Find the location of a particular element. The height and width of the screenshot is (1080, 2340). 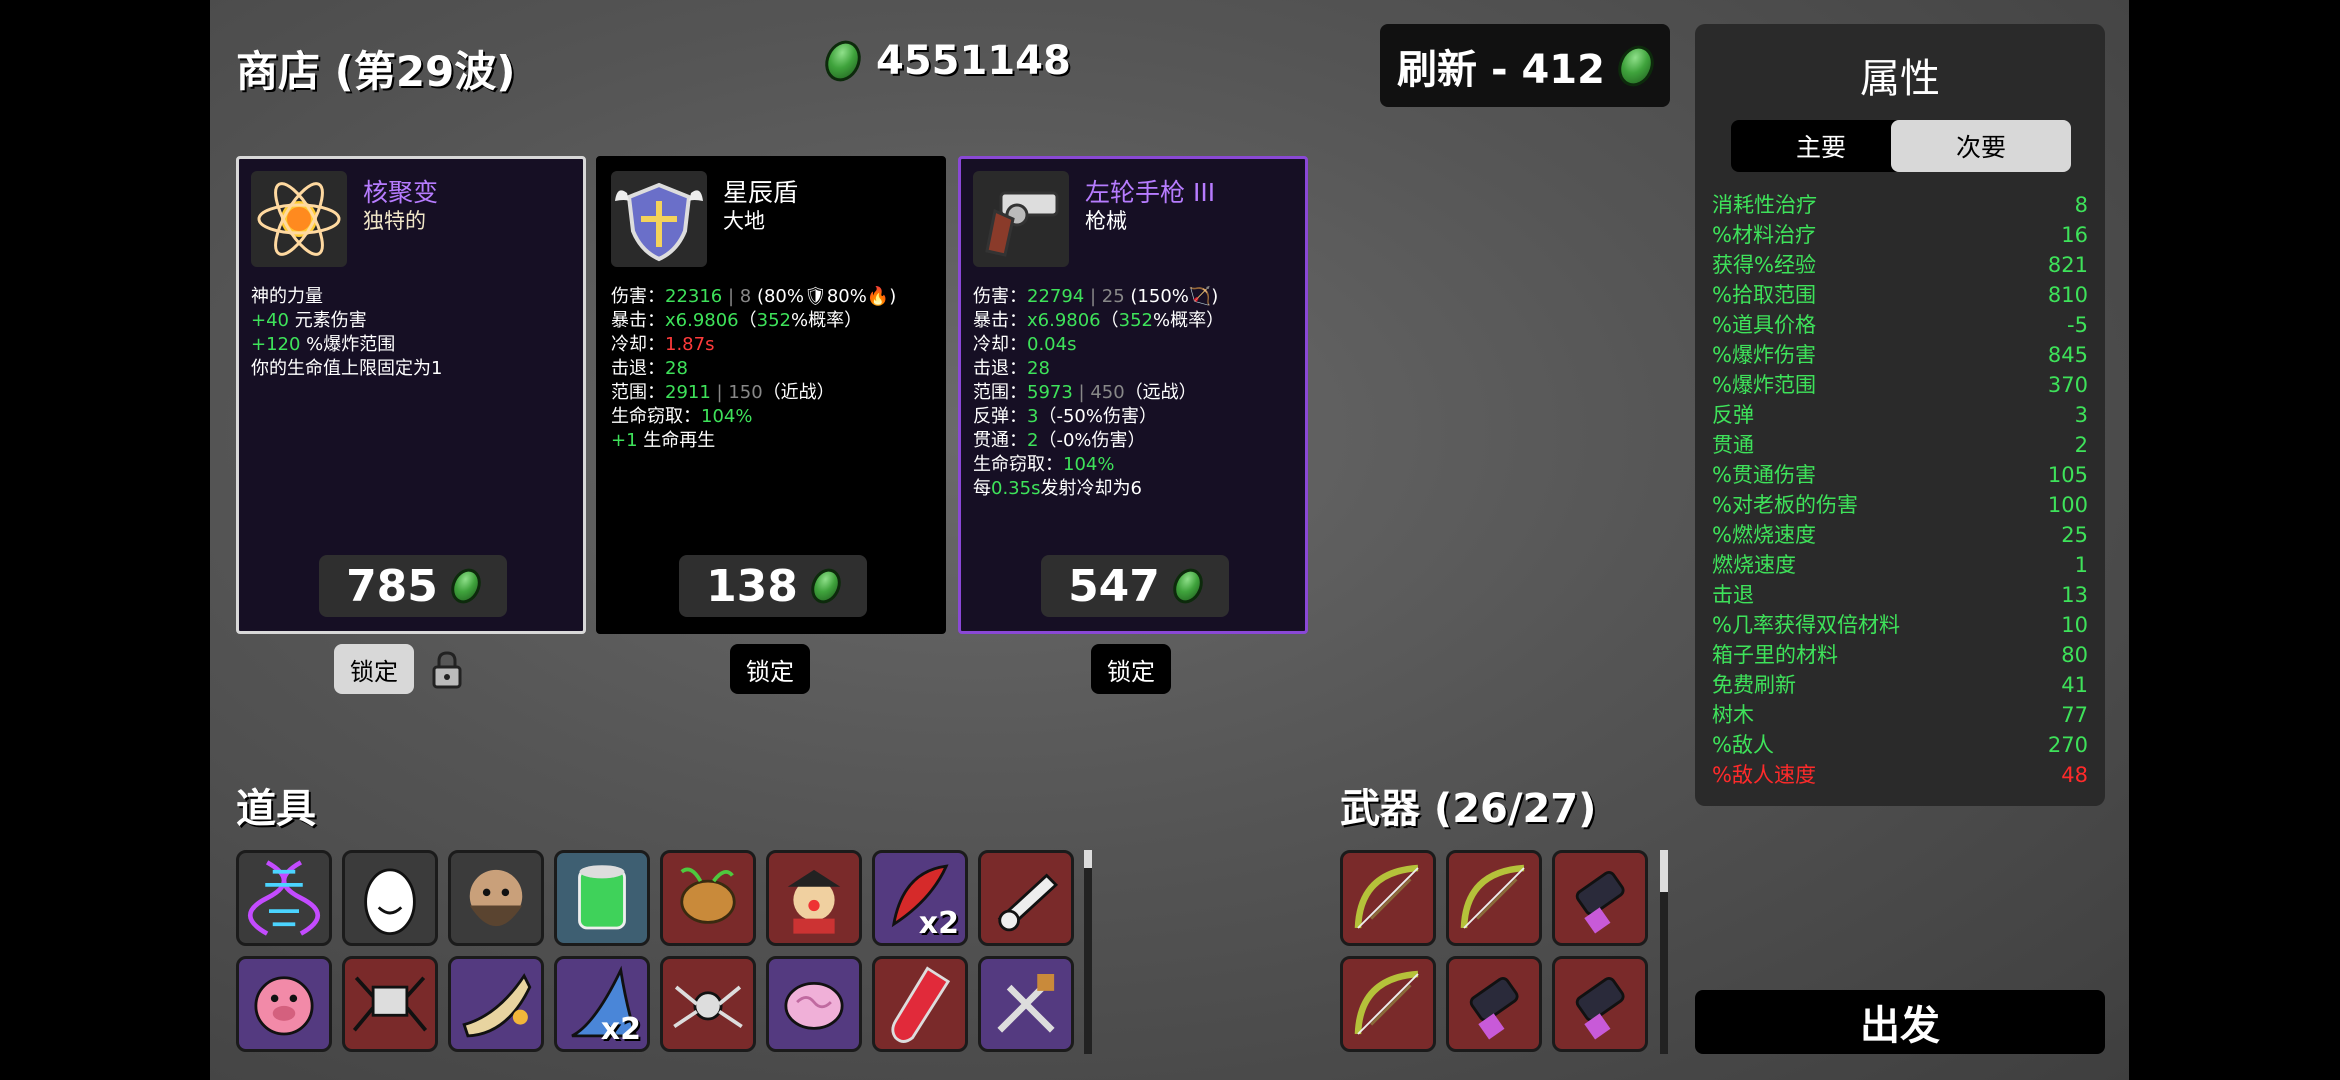

tab-secondary: 次要 is located at coordinates (1981, 146).